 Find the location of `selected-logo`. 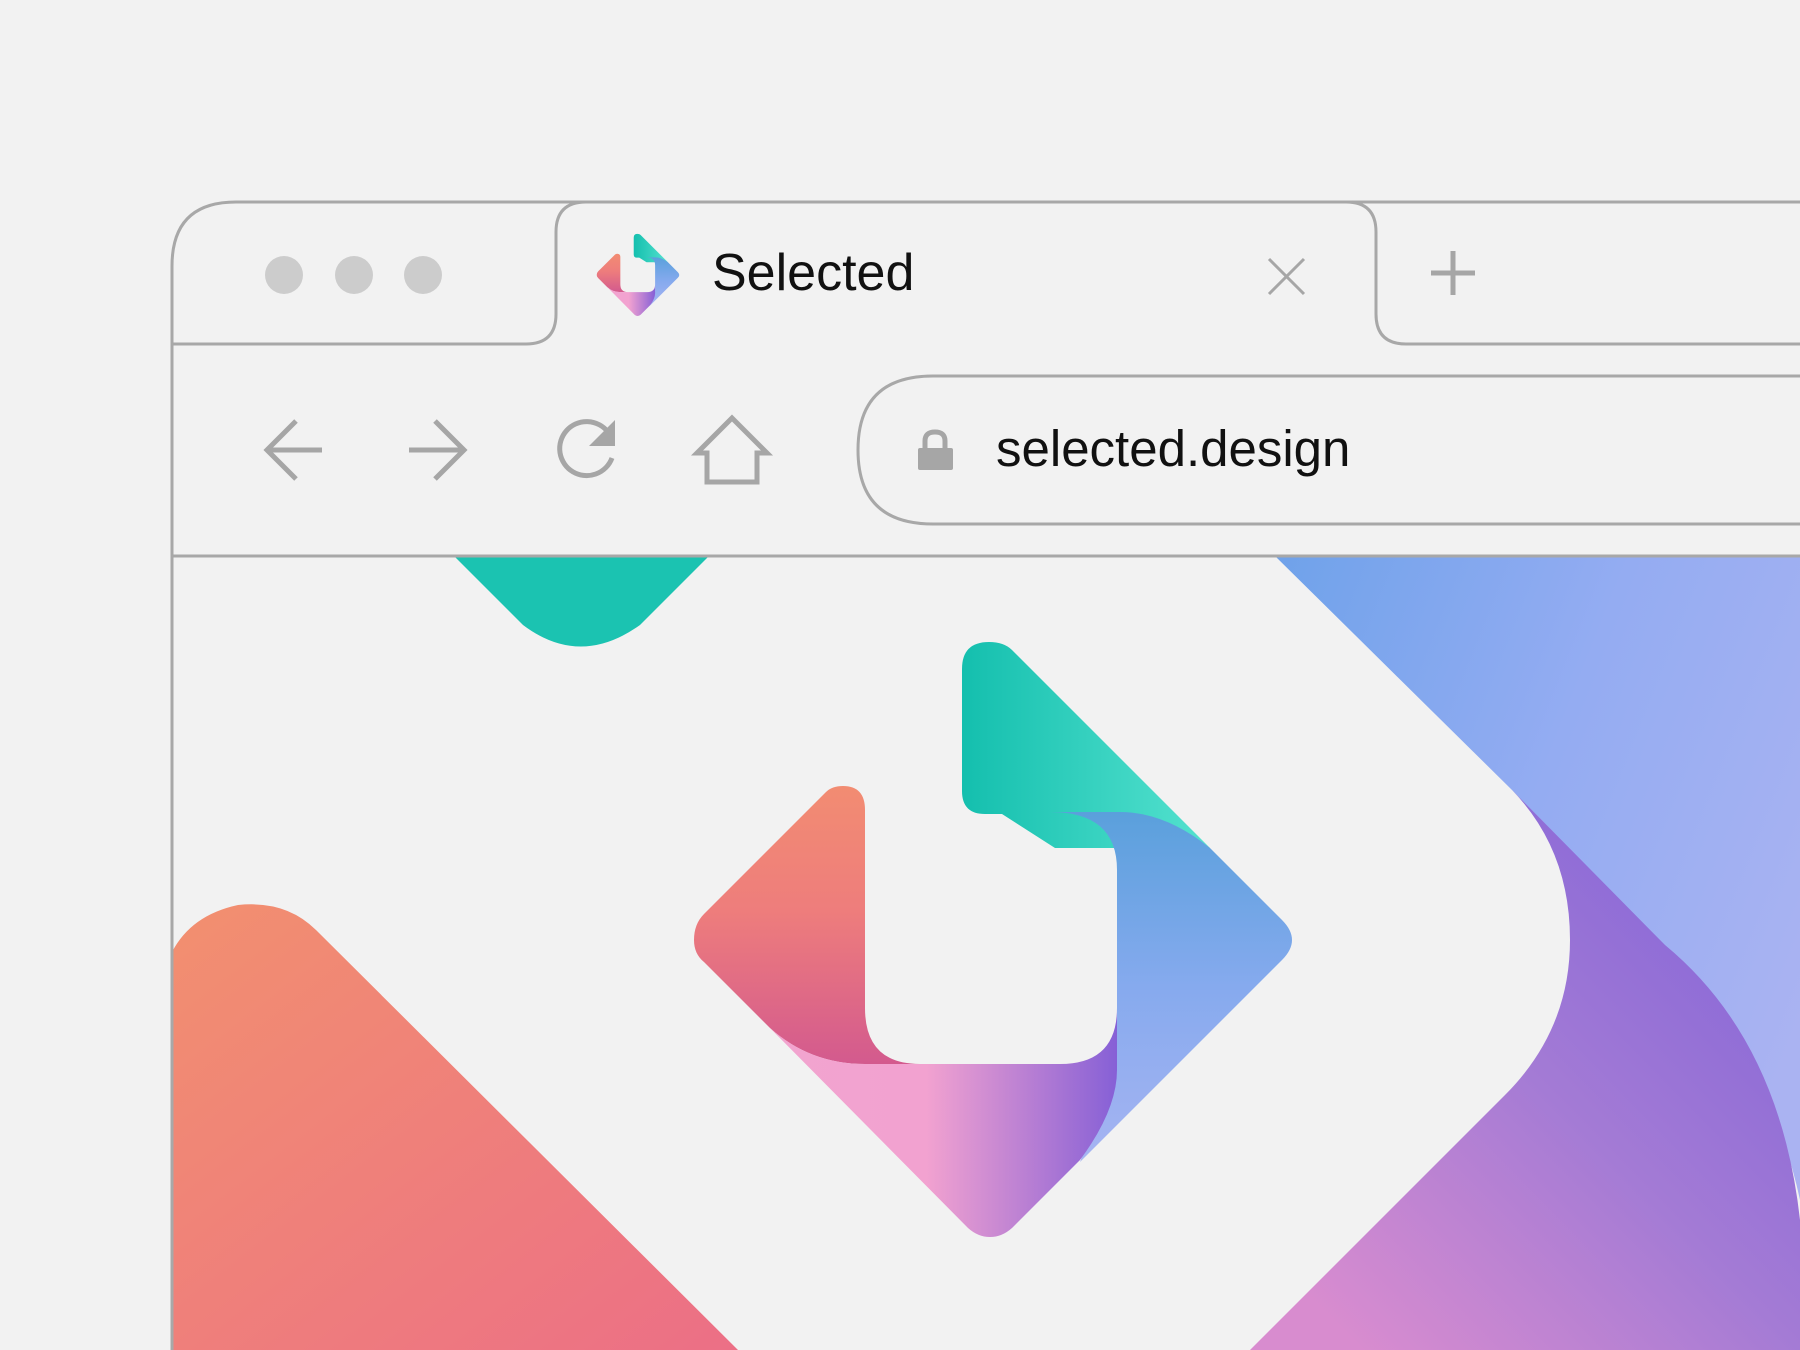

selected-logo is located at coordinates (993, 939).